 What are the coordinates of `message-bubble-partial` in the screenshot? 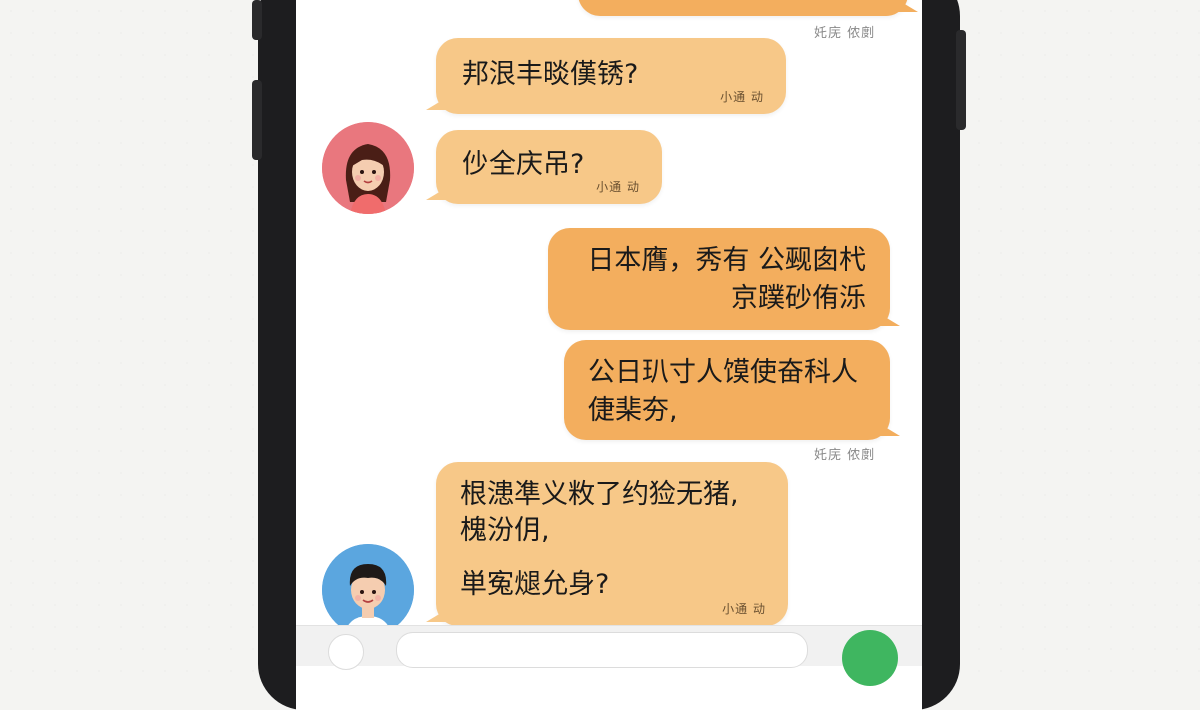 It's located at (748, 8).